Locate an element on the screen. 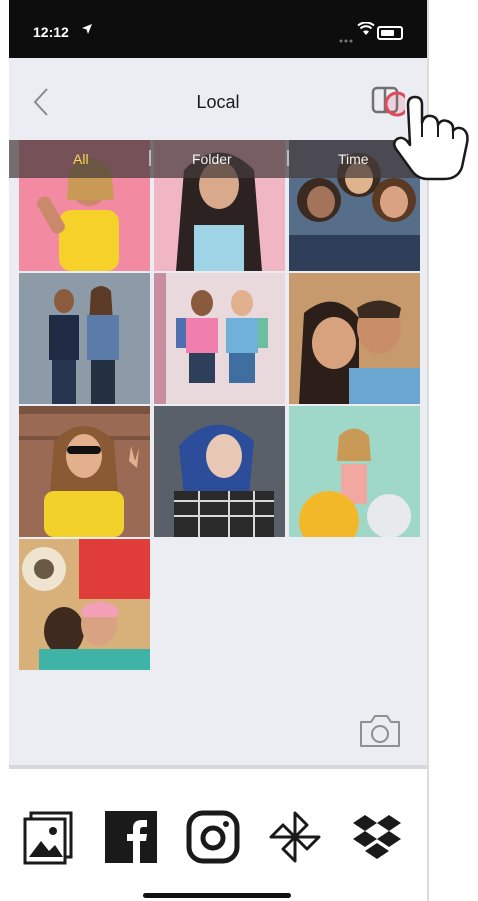  camera-icon is located at coordinates (380, 731).